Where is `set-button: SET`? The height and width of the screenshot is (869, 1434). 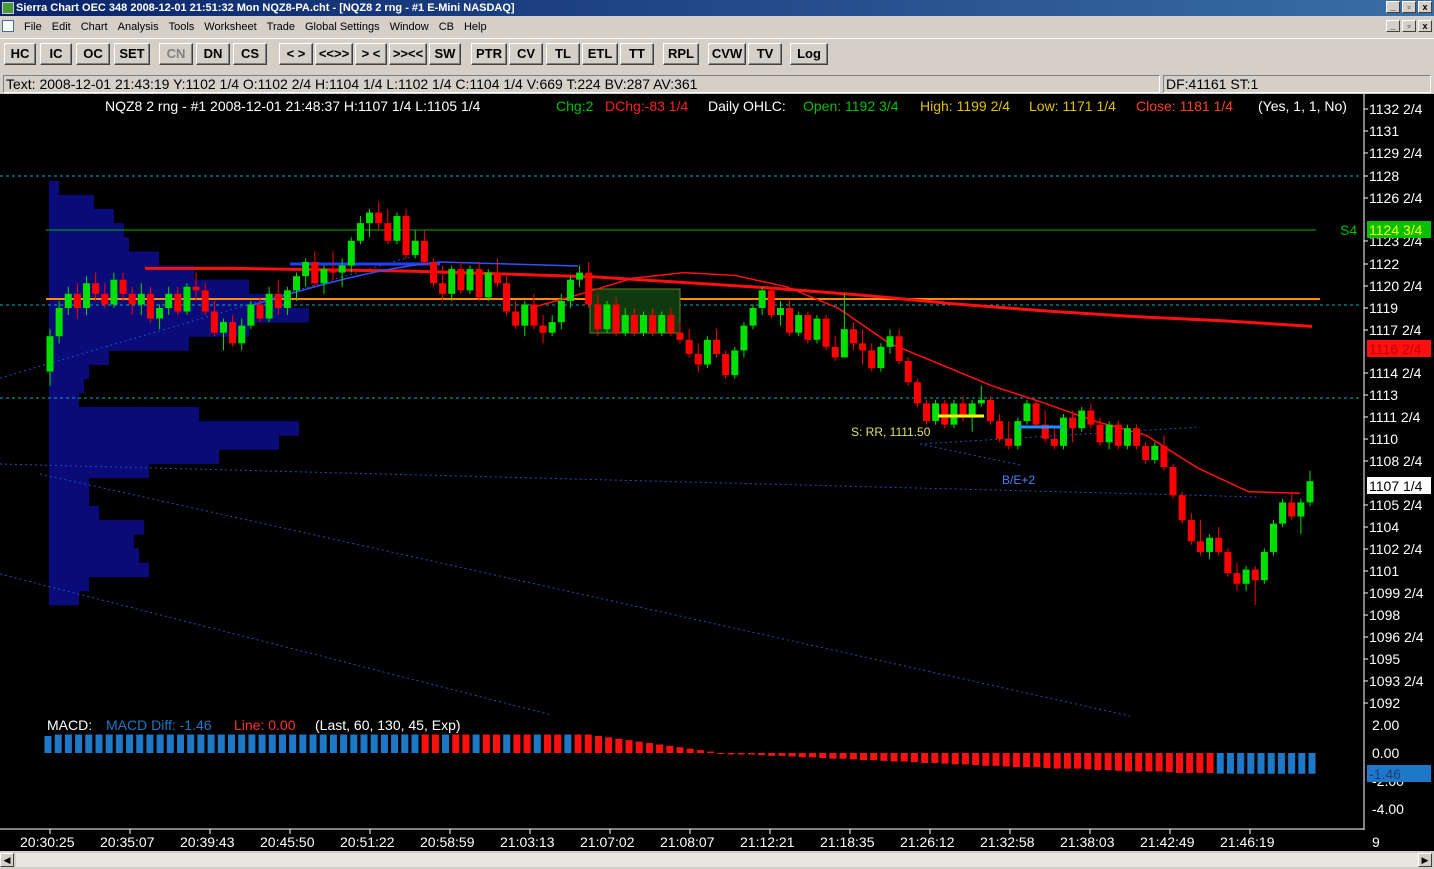
set-button: SET is located at coordinates (132, 54).